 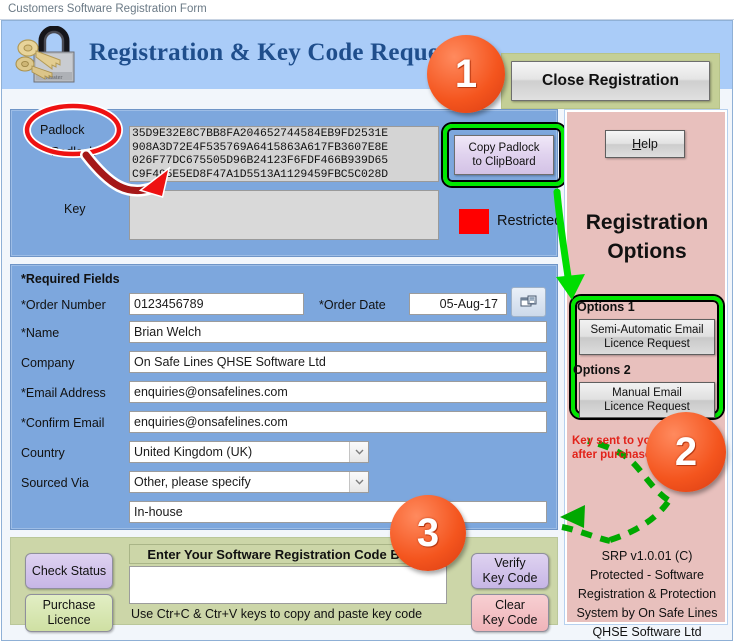 I want to click on step-badge-3: 3, so click(x=428, y=533).